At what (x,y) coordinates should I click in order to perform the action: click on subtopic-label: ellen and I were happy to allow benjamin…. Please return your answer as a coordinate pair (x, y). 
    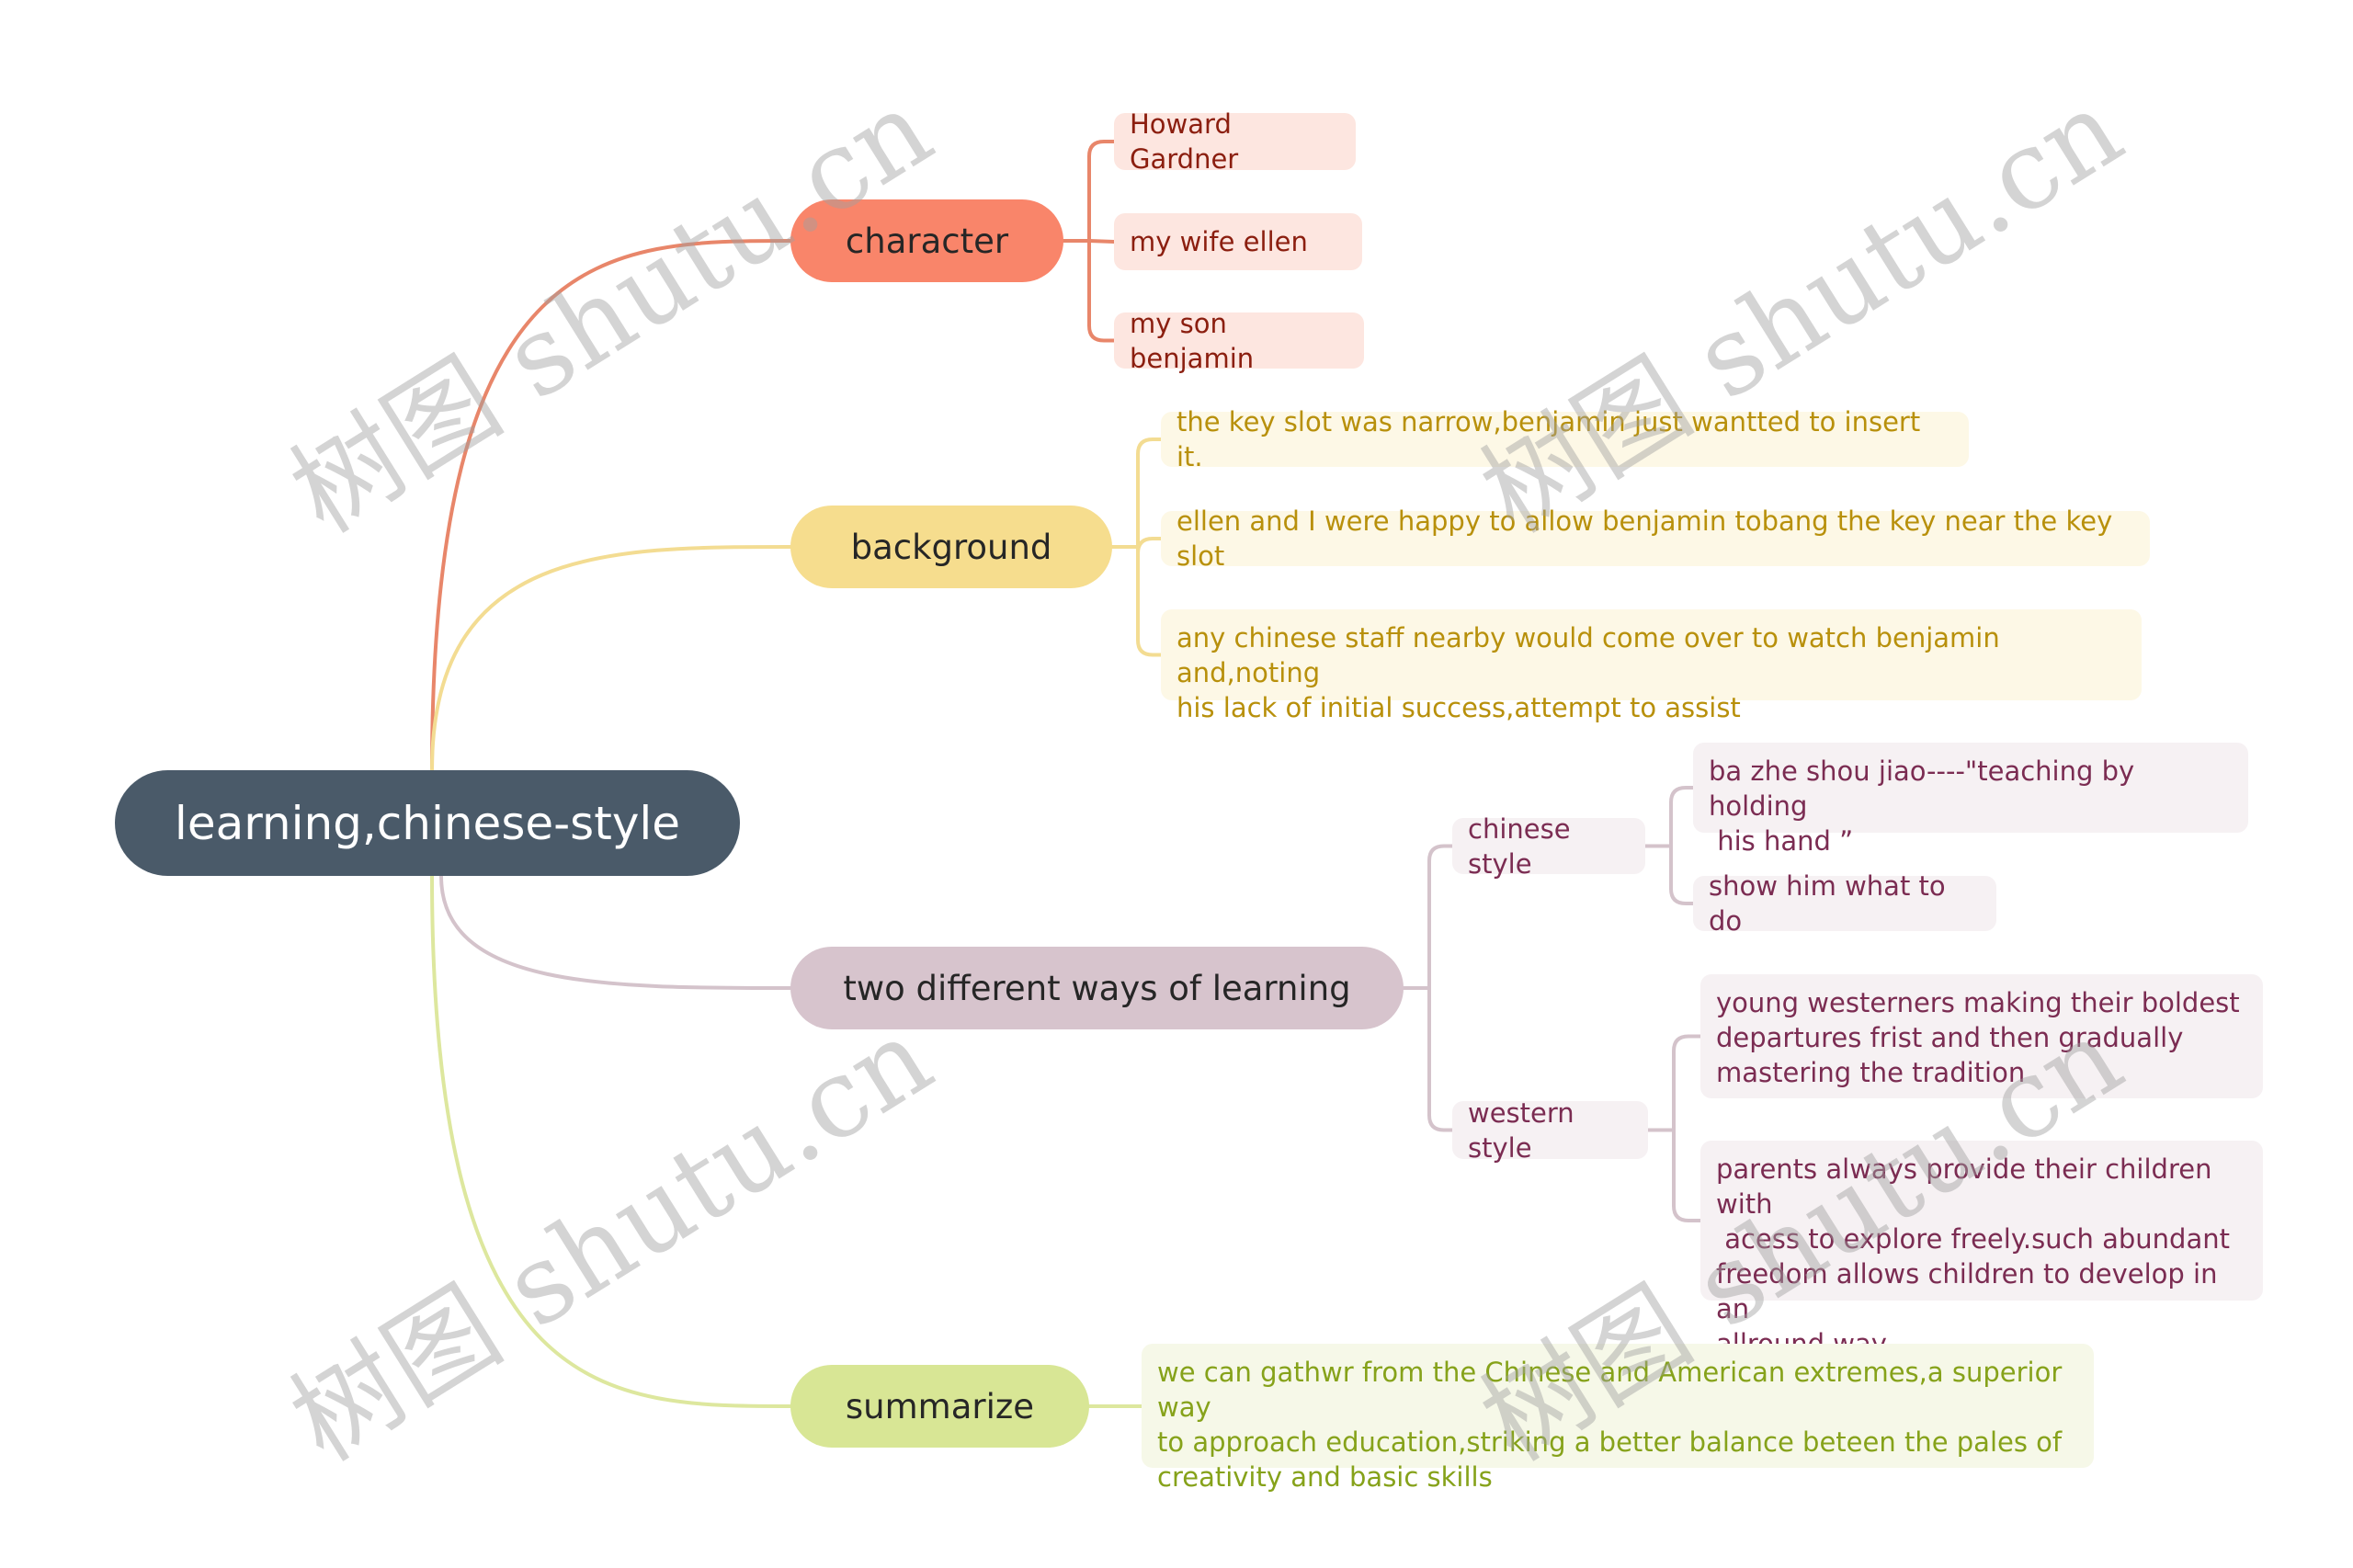
    Looking at the image, I should click on (1648, 539).